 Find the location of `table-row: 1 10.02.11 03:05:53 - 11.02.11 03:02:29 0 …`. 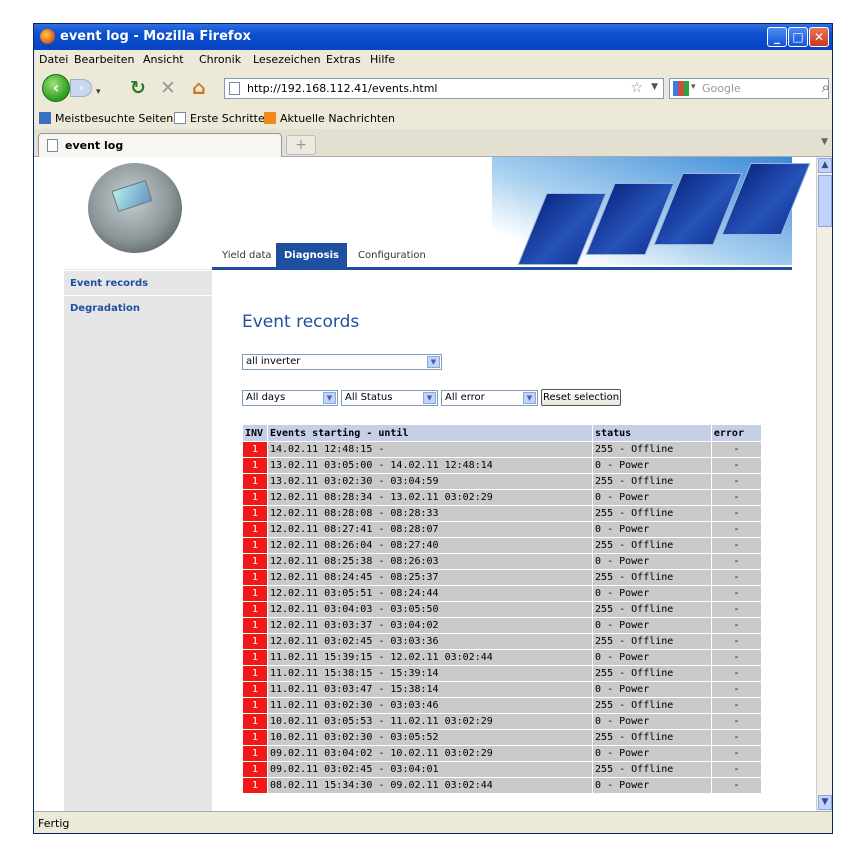

table-row: 1 10.02.11 03:05:53 - 11.02.11 03:02:29 0 … is located at coordinates (502, 721).